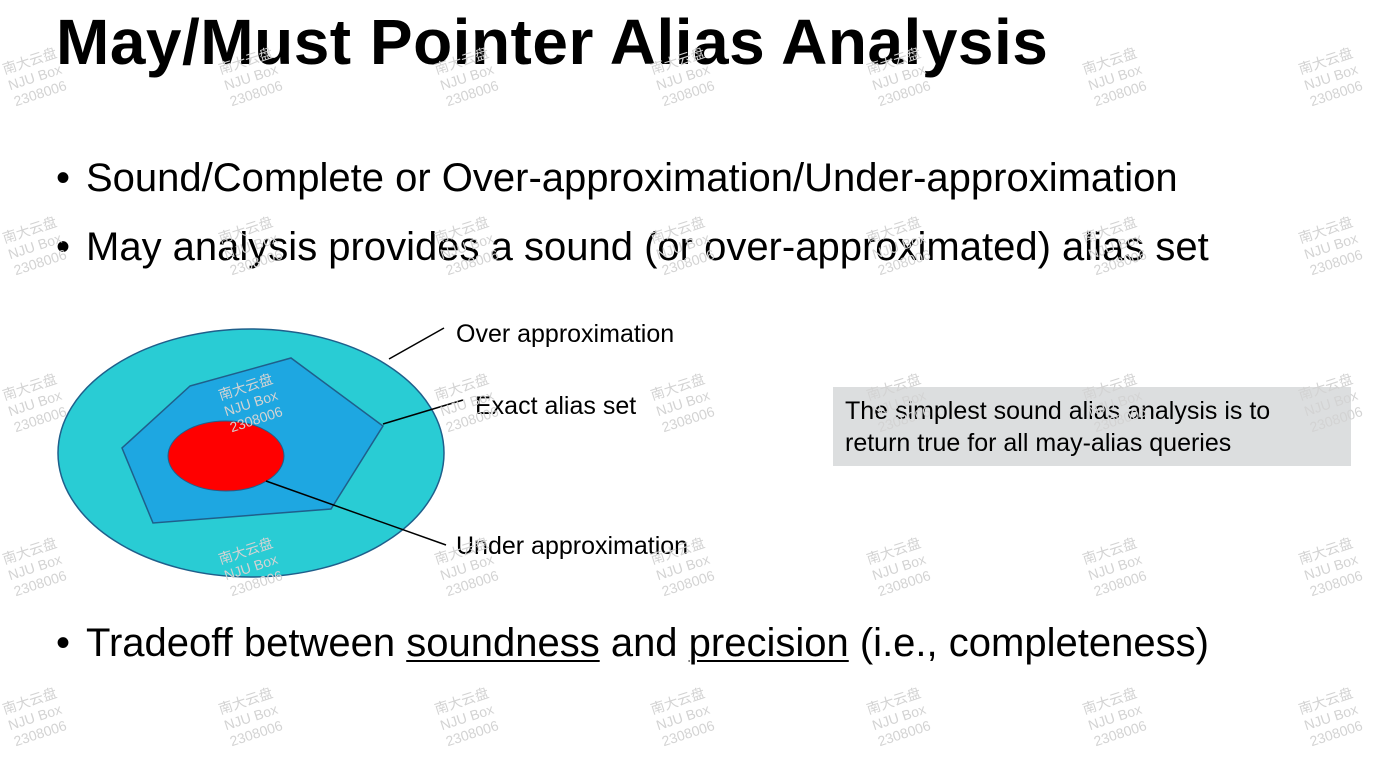 Image resolution: width=1377 pixels, height=757 pixels. Describe the element at coordinates (556, 406) in the screenshot. I see `exact-alias-set-label: Exact alias set` at that location.